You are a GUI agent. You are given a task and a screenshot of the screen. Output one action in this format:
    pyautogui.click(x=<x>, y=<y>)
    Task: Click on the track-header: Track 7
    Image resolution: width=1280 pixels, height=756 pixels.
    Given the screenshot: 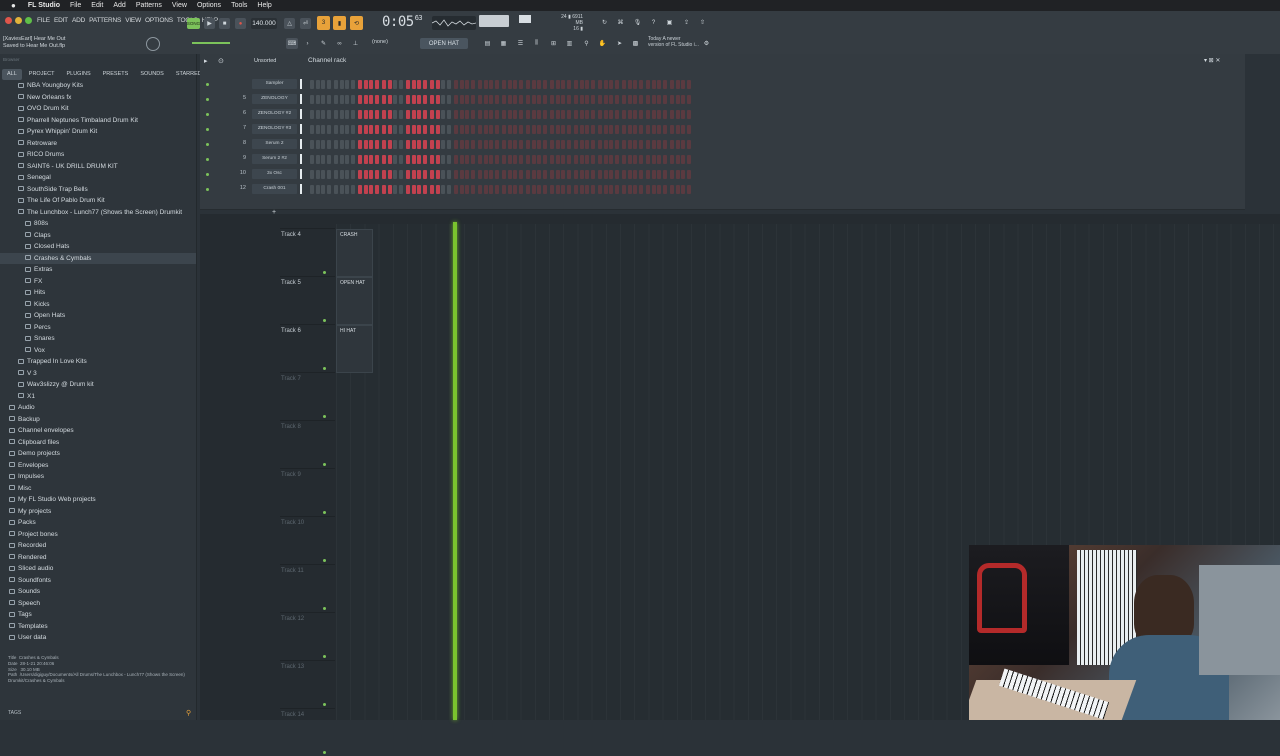 What is the action you would take?
    pyautogui.click(x=307, y=396)
    